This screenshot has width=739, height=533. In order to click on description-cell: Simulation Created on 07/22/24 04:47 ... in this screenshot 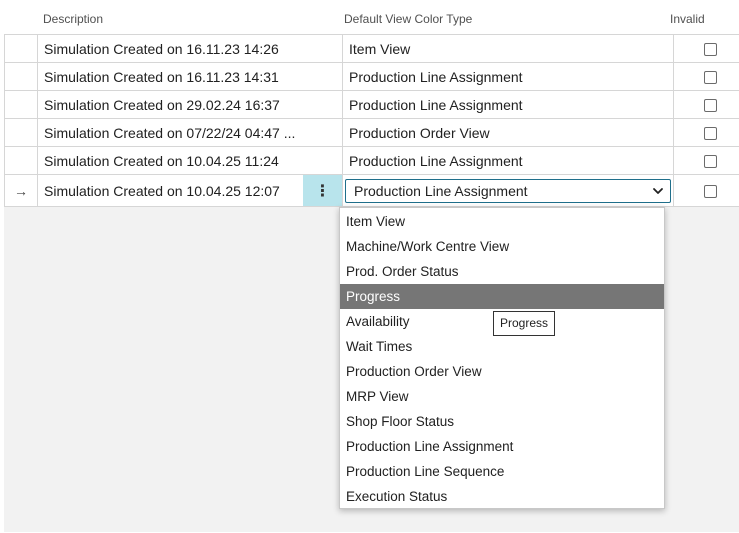, I will do `click(170, 132)`.